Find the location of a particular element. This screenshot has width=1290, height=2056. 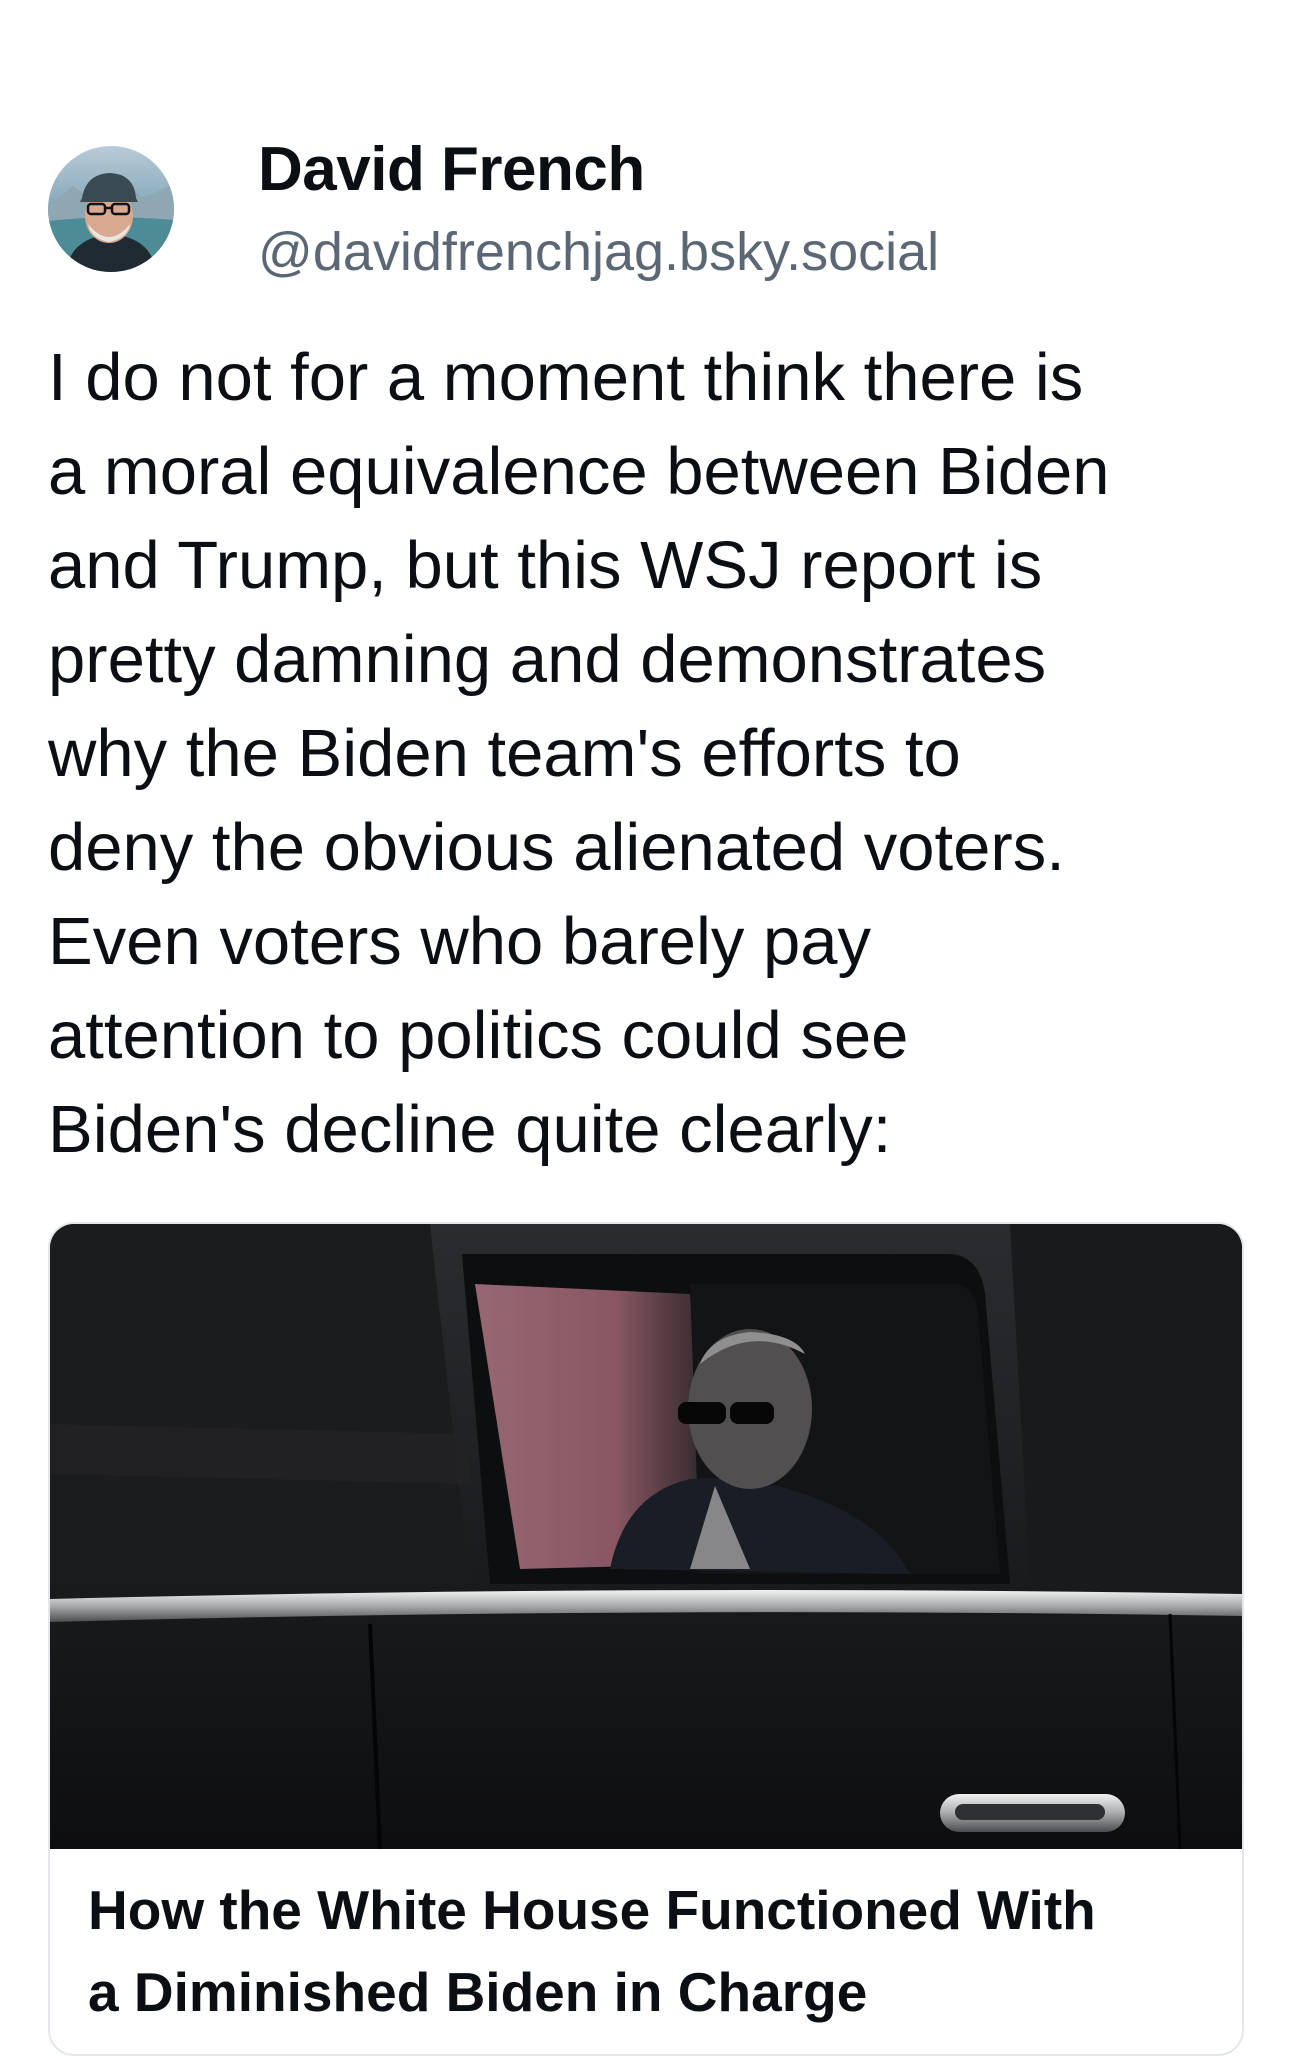

avatar-photo-icon is located at coordinates (111, 209).